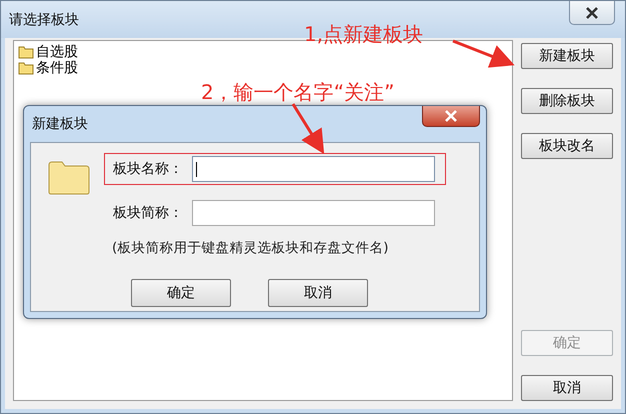  I want to click on side-button: 取消, so click(567, 388).